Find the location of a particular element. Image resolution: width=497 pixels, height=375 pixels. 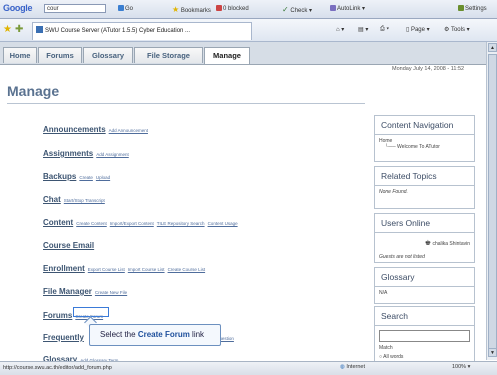

related-topics-title: Related Topics is located at coordinates (424, 176).